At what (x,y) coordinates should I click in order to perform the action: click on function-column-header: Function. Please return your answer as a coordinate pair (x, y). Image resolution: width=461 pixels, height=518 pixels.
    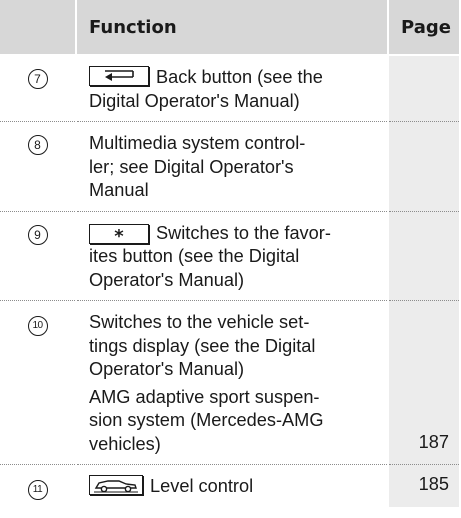
    Looking at the image, I should click on (231, 28).